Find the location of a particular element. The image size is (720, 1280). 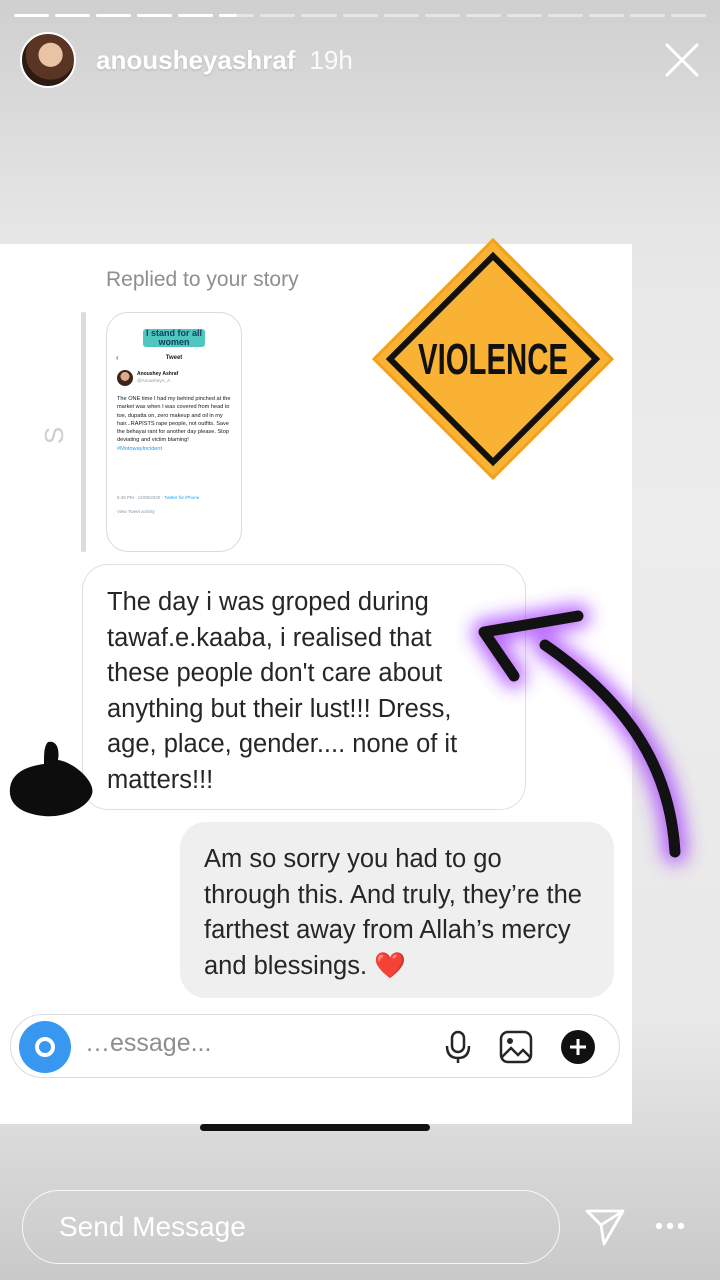

home-indicator is located at coordinates (315, 1127).